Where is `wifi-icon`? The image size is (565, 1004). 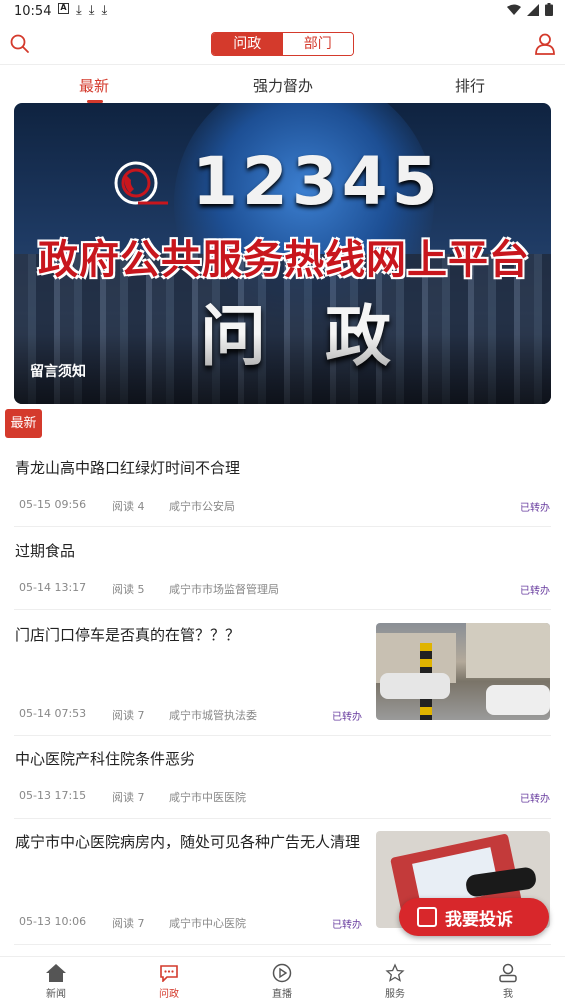
wifi-icon is located at coordinates (514, 9).